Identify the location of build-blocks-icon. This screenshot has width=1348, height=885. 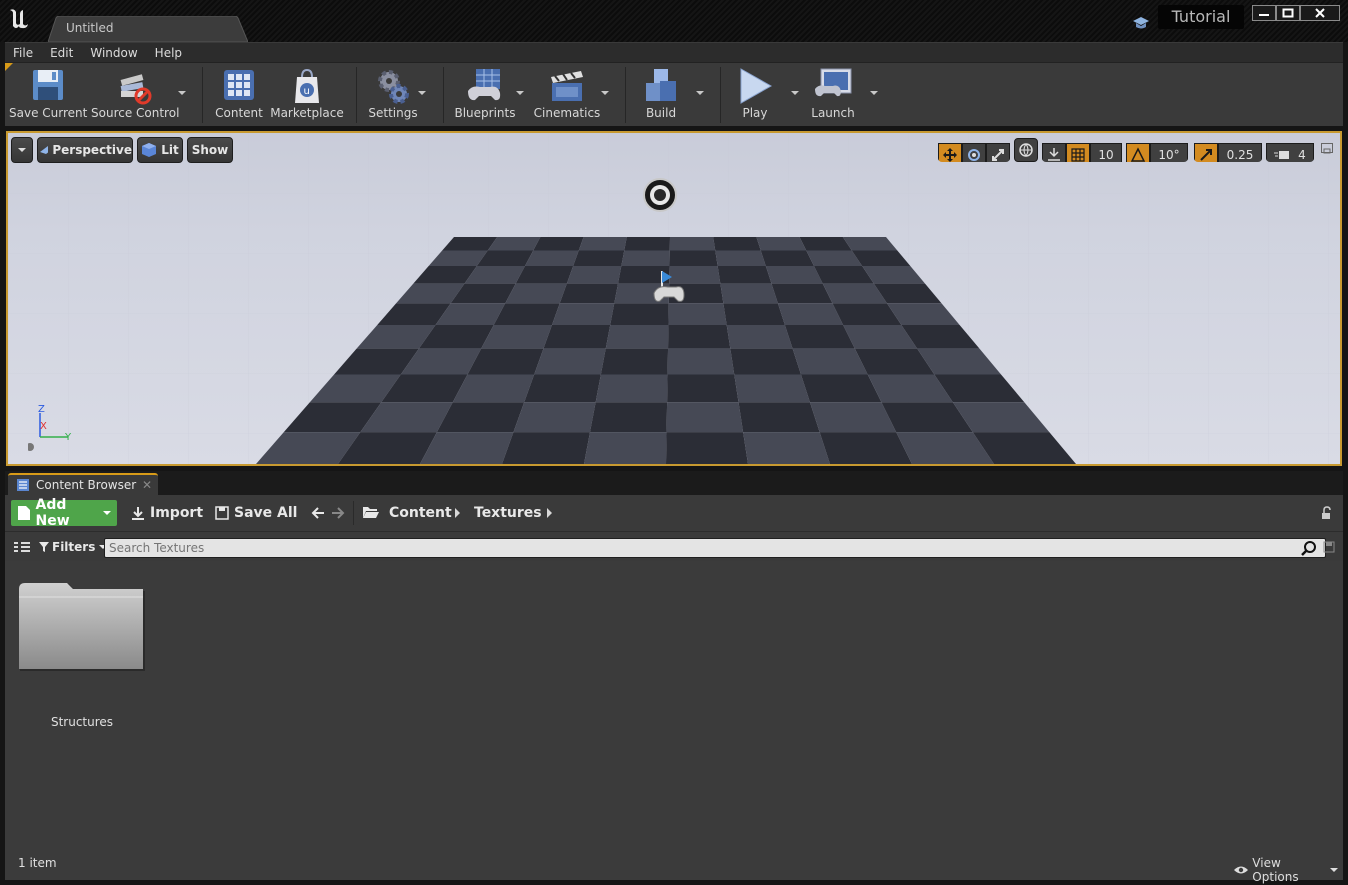
(661, 85).